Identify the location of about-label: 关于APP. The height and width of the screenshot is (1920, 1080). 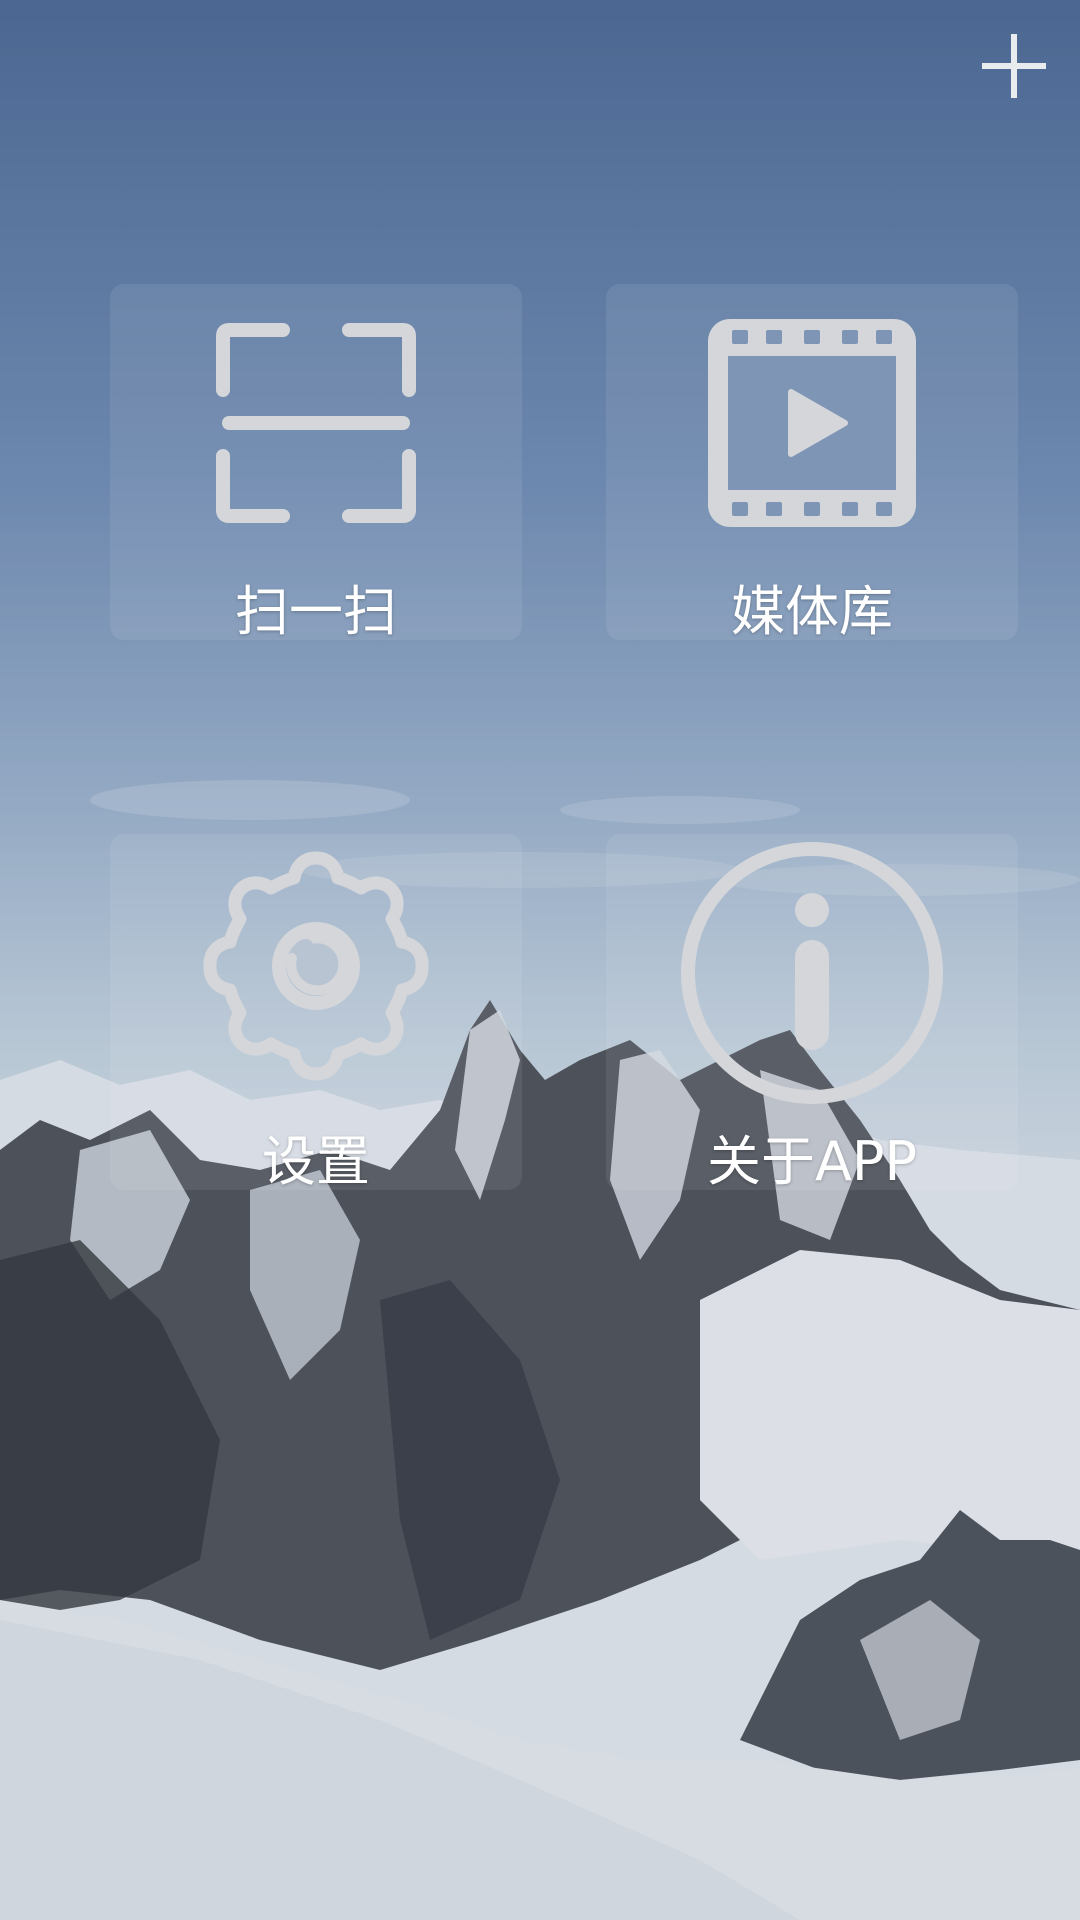
(812, 1161).